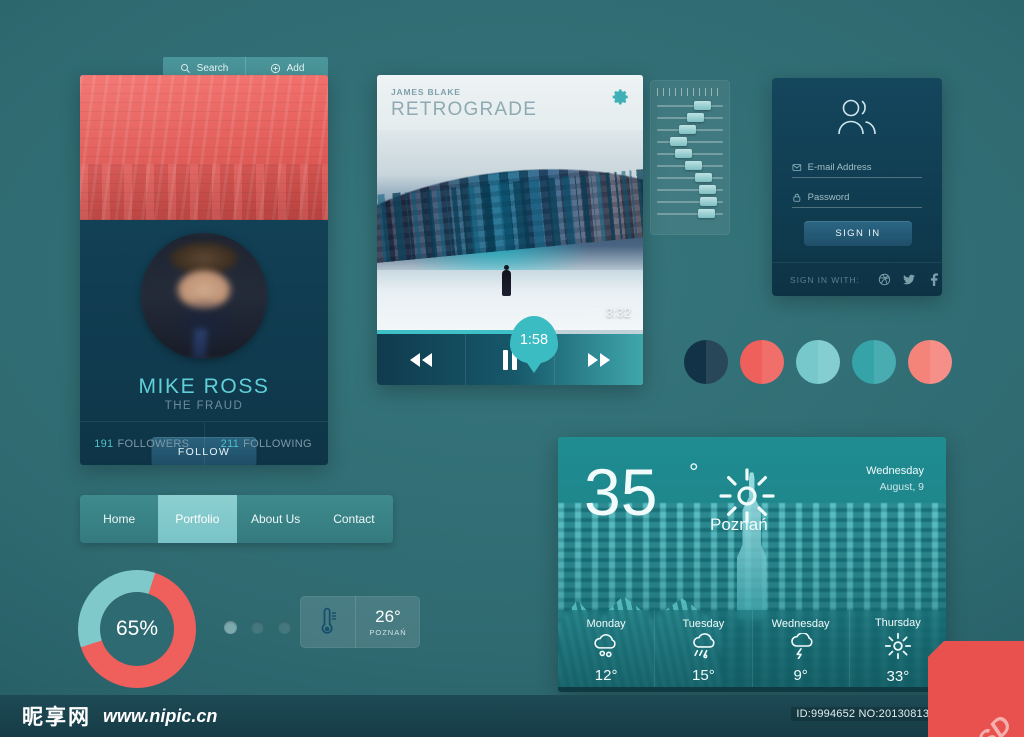  What do you see at coordinates (119, 519) in the screenshot?
I see `tab-home: Home` at bounding box center [119, 519].